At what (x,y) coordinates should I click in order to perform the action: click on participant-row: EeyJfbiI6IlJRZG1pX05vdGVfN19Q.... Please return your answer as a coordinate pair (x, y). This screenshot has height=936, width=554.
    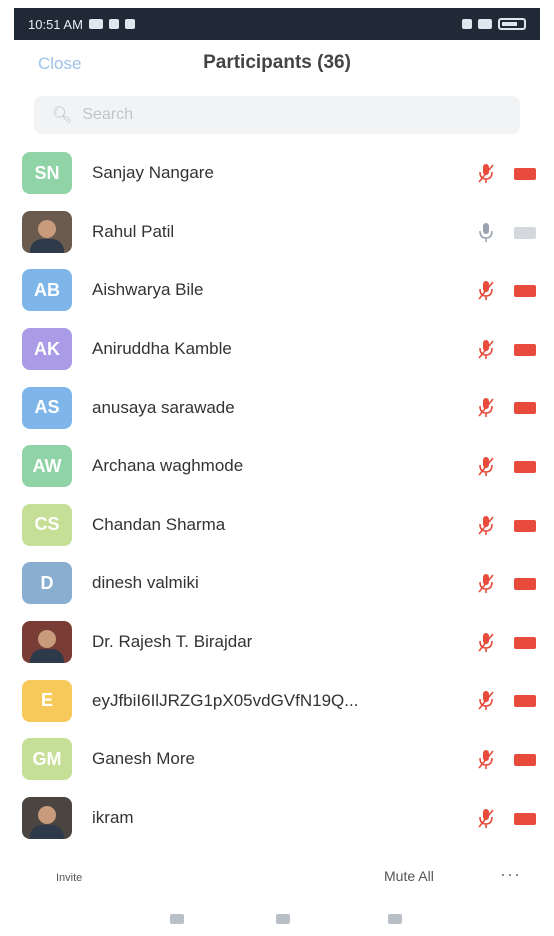
    Looking at the image, I should click on (277, 700).